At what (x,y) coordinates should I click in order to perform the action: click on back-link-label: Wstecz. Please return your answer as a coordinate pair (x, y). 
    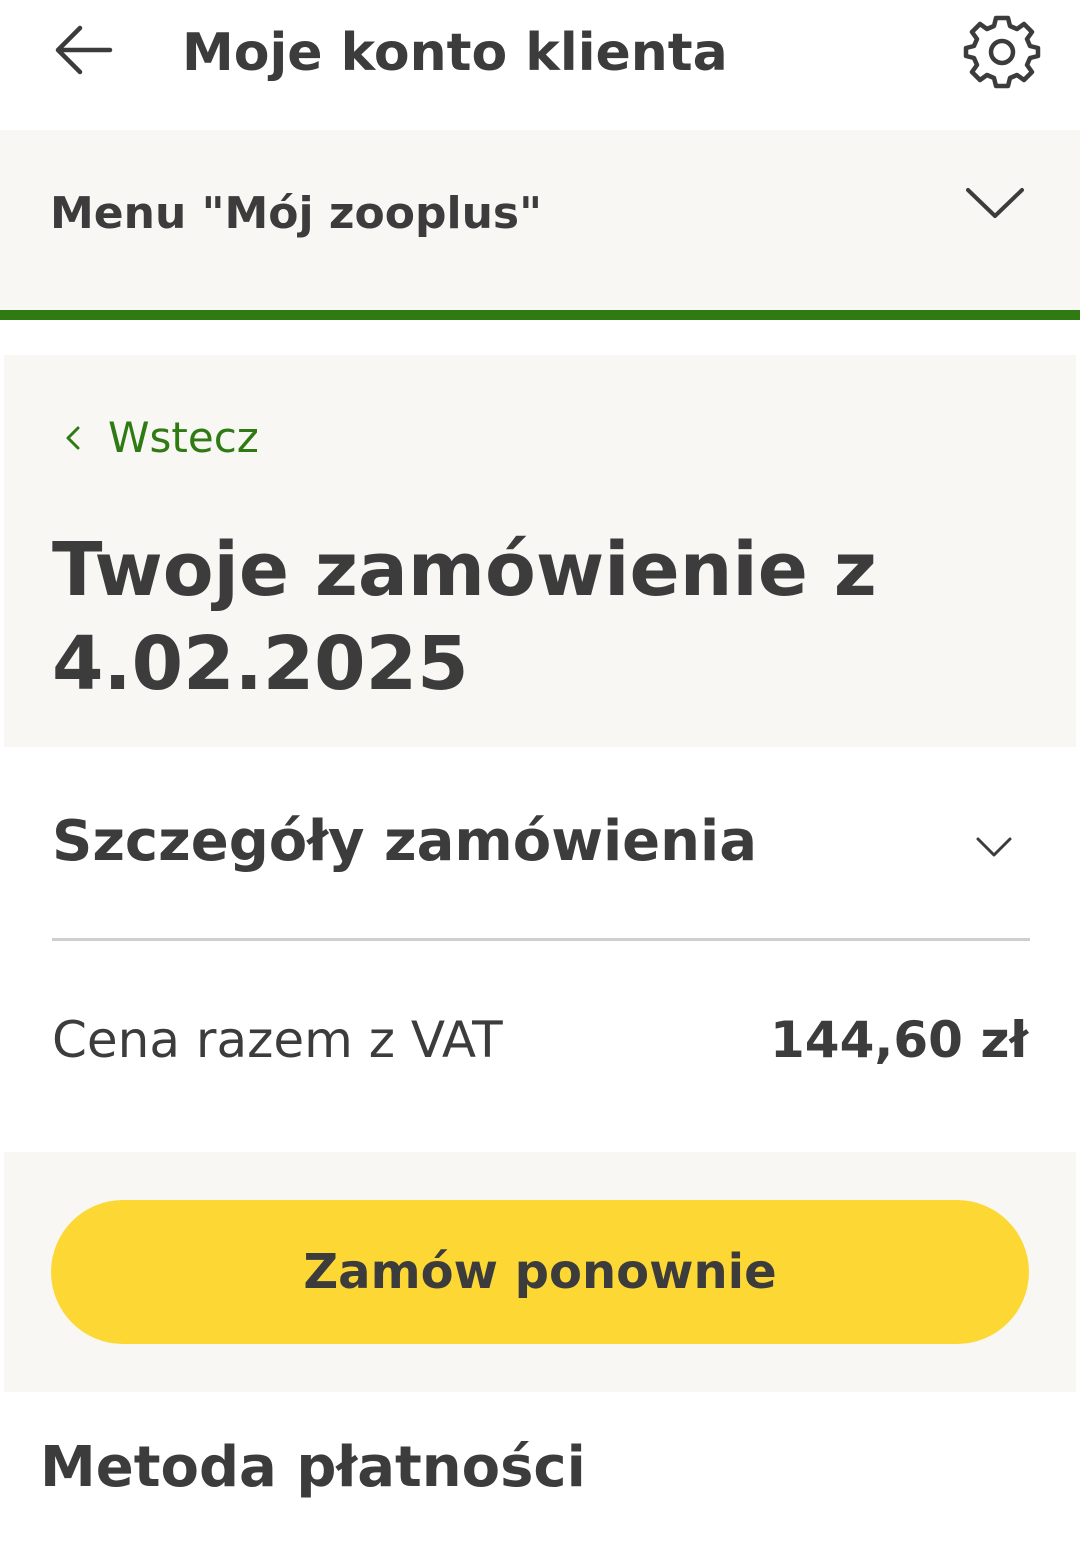
    Looking at the image, I should click on (183, 437).